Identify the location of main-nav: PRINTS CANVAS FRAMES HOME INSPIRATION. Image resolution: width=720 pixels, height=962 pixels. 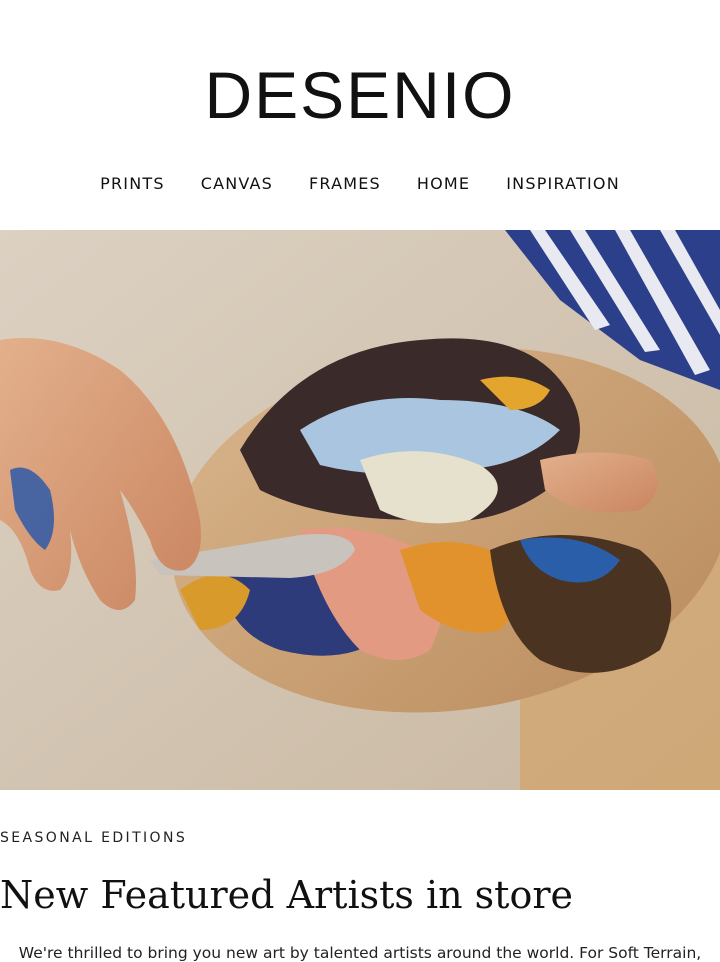
(360, 183).